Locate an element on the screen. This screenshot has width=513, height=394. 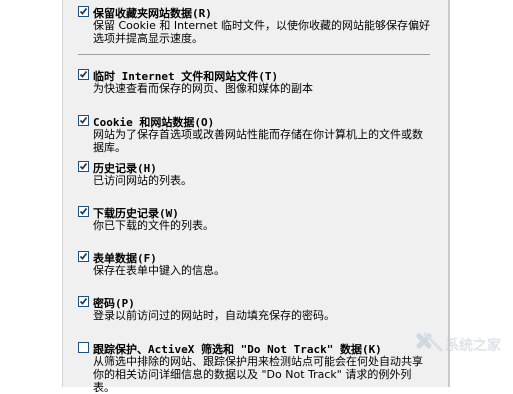
option-description: 你已下载的文件的列表。 is located at coordinates (153, 225).